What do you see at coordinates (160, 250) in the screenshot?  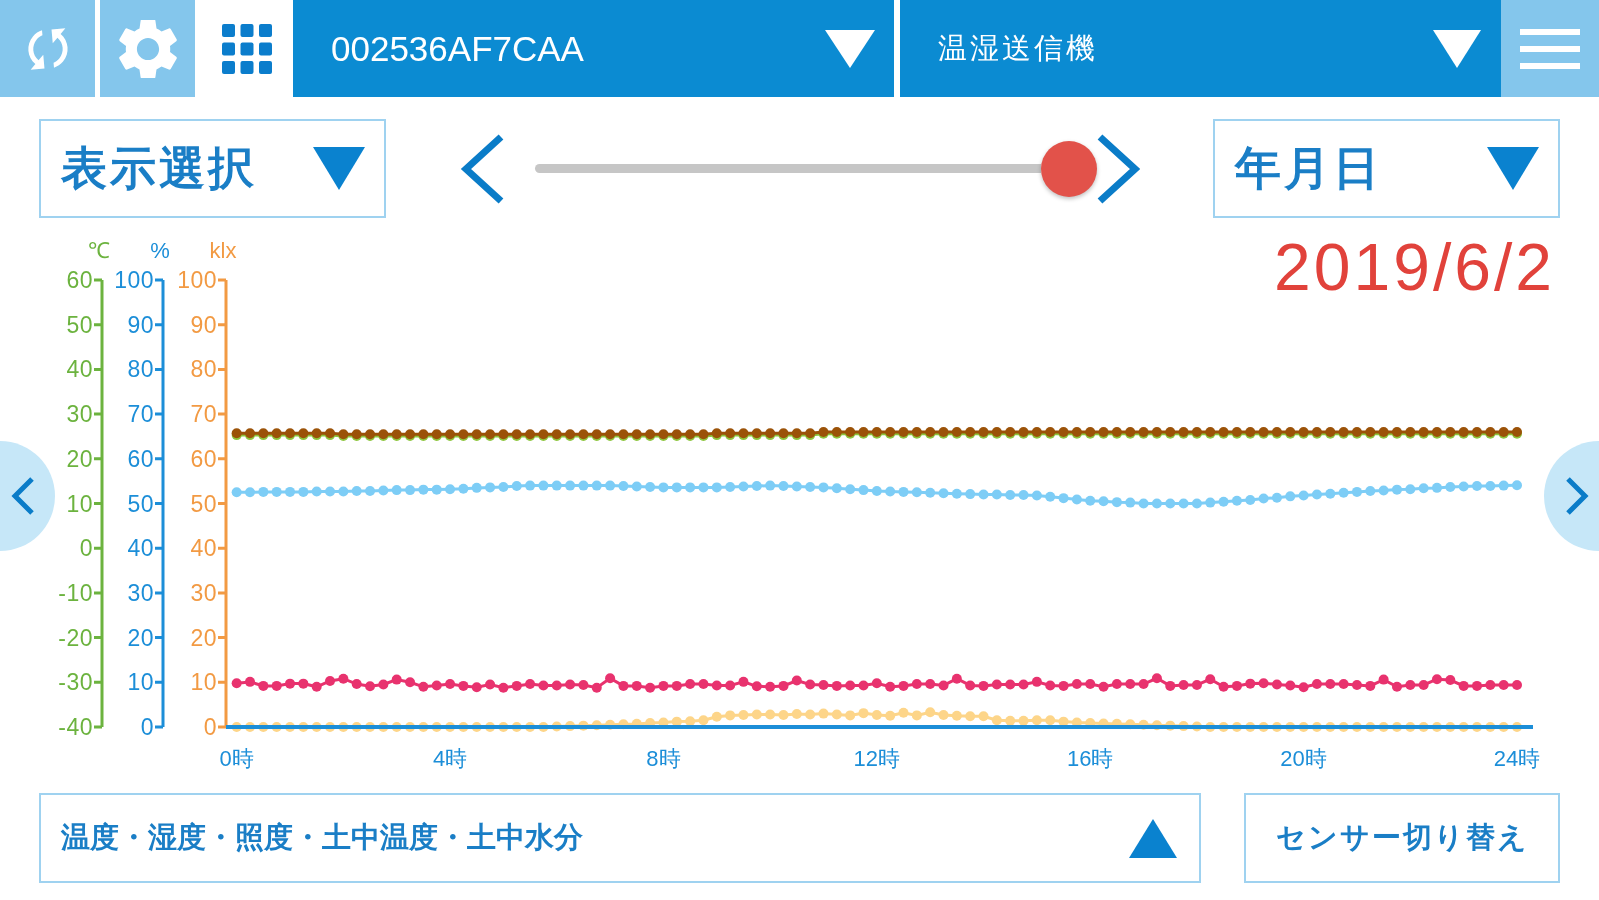 I see `axis-unit-label: %` at bounding box center [160, 250].